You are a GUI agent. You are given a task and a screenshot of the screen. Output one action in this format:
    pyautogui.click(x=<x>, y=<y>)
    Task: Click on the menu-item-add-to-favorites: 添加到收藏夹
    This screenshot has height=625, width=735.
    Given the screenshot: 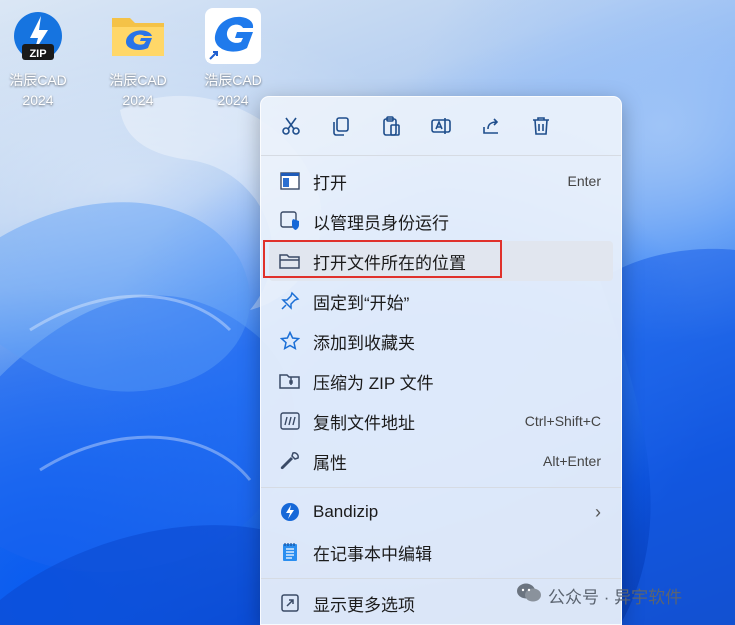 What is the action you would take?
    pyautogui.click(x=441, y=341)
    